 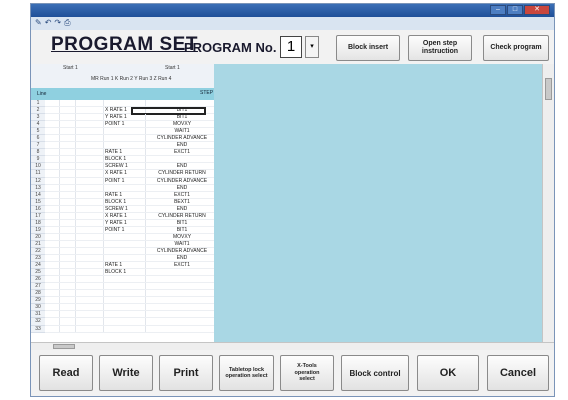 What do you see at coordinates (440, 48) in the screenshot?
I see `open-step-instruction-button: Open step instruction` at bounding box center [440, 48].